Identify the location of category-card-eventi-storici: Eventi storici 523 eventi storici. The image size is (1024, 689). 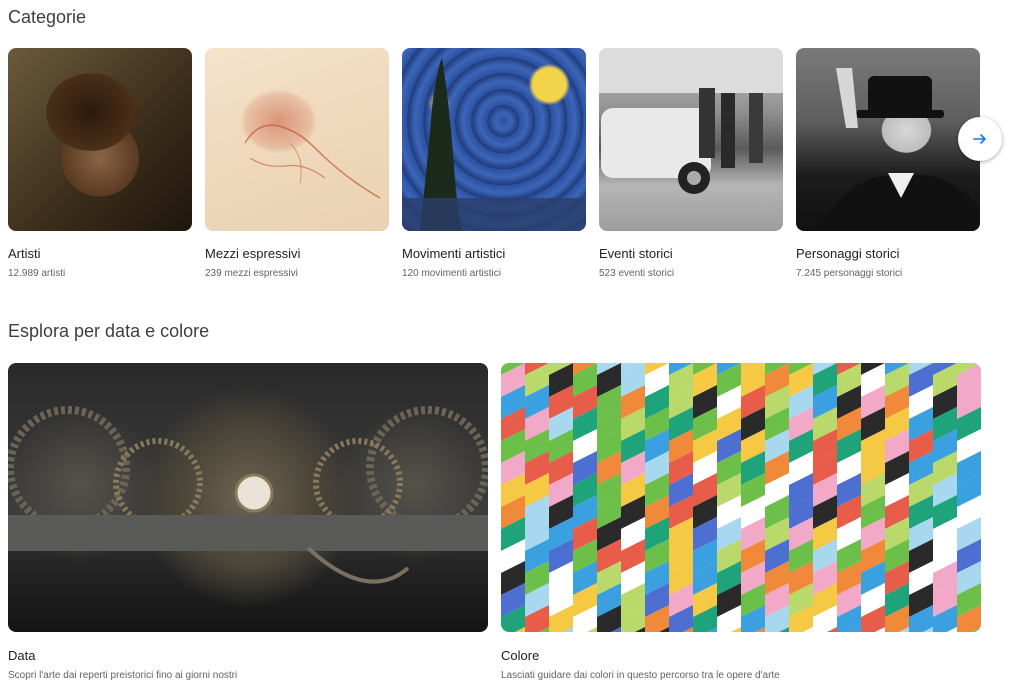
(691, 163).